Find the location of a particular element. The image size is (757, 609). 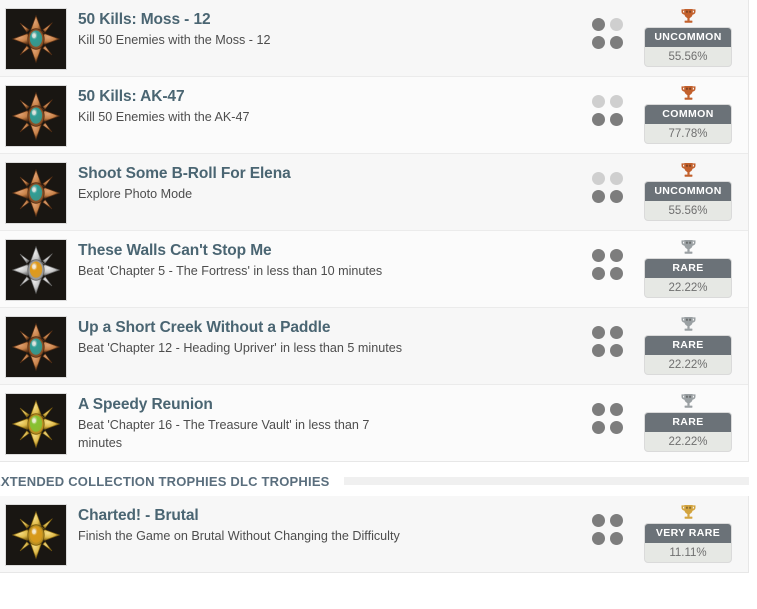

trophy-title: Charted! - Brutal is located at coordinates (293, 515).